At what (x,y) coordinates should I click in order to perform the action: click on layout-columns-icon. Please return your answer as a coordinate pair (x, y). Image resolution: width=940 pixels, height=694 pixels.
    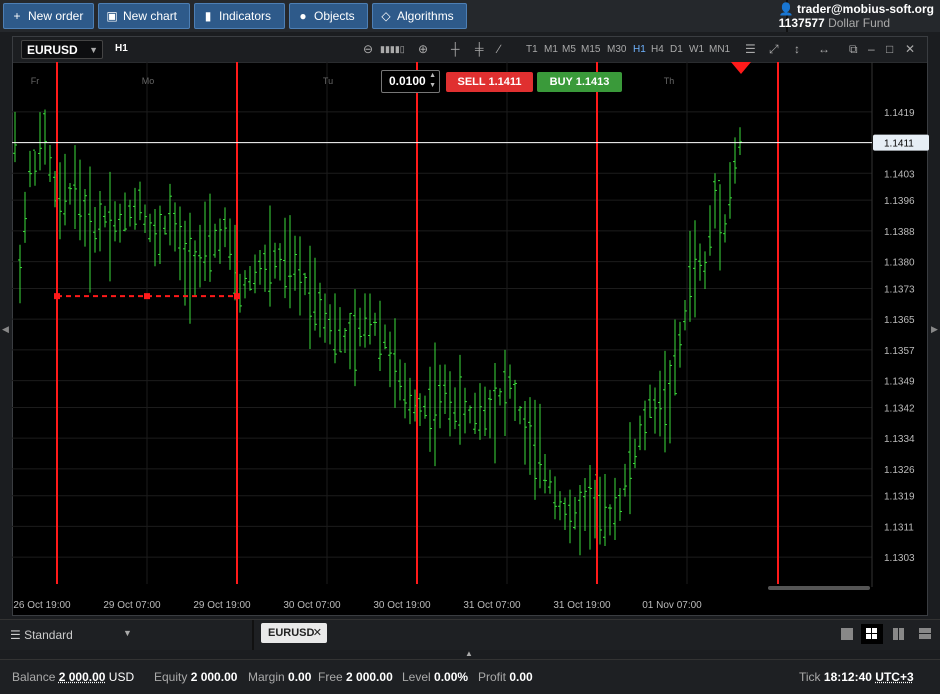
    Looking at the image, I should click on (899, 634).